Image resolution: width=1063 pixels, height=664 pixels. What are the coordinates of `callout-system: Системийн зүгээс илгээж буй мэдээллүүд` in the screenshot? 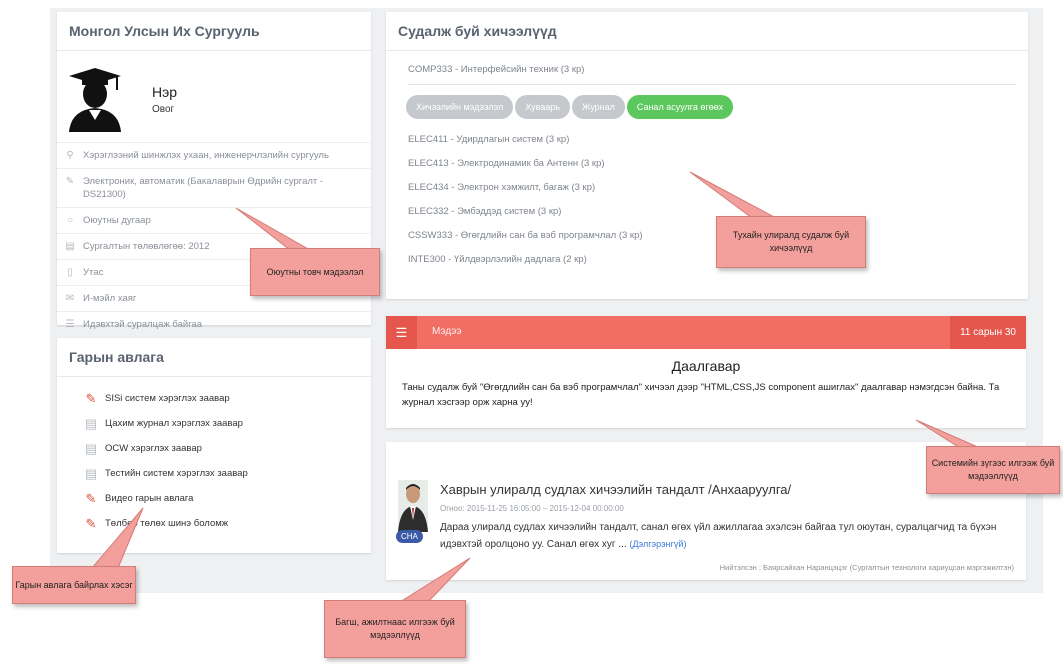 It's located at (993, 470).